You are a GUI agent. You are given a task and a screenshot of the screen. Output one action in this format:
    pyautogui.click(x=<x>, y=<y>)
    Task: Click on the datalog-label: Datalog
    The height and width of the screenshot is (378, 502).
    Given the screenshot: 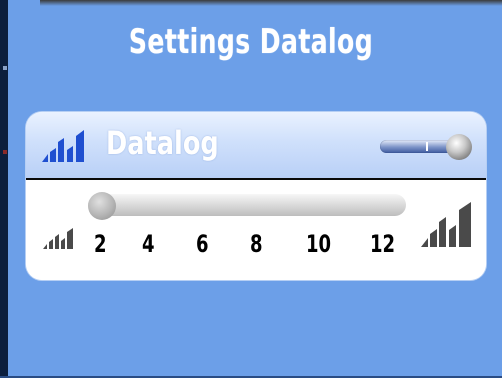 What is the action you would take?
    pyautogui.click(x=162, y=143)
    